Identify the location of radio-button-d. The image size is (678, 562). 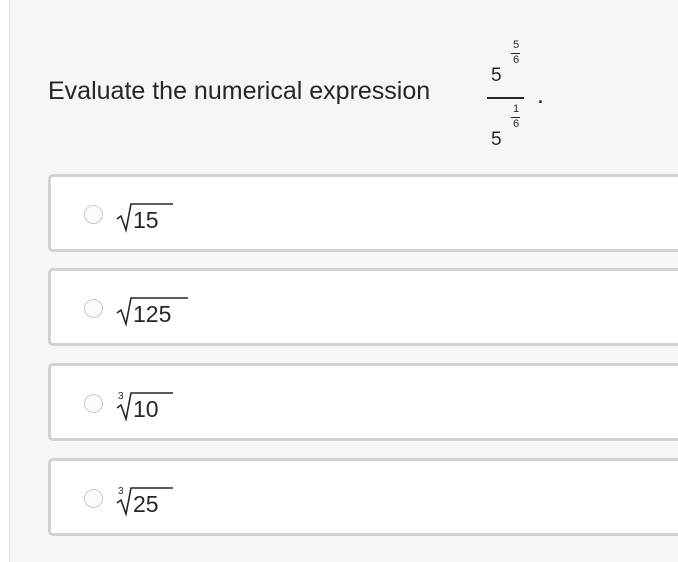
(93, 498).